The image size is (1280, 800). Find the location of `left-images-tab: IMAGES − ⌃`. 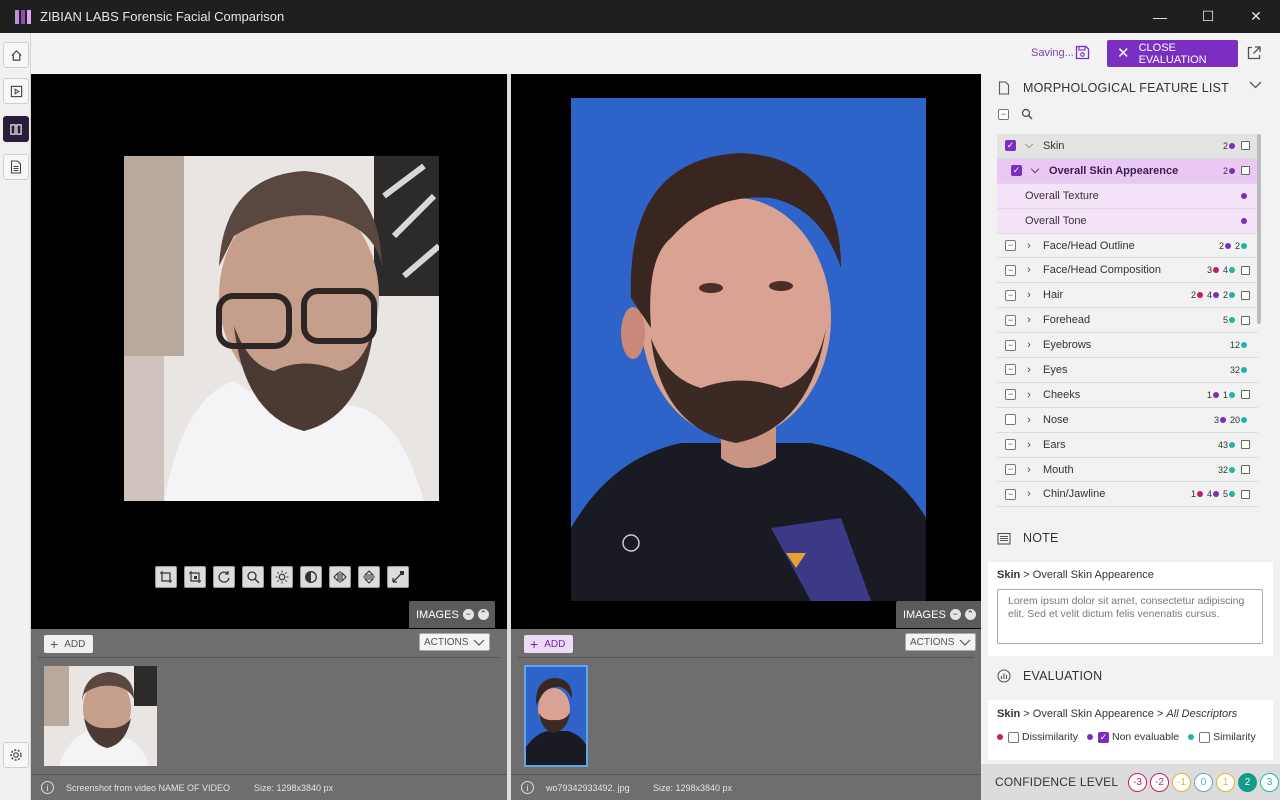

left-images-tab: IMAGES − ⌃ is located at coordinates (452, 614).